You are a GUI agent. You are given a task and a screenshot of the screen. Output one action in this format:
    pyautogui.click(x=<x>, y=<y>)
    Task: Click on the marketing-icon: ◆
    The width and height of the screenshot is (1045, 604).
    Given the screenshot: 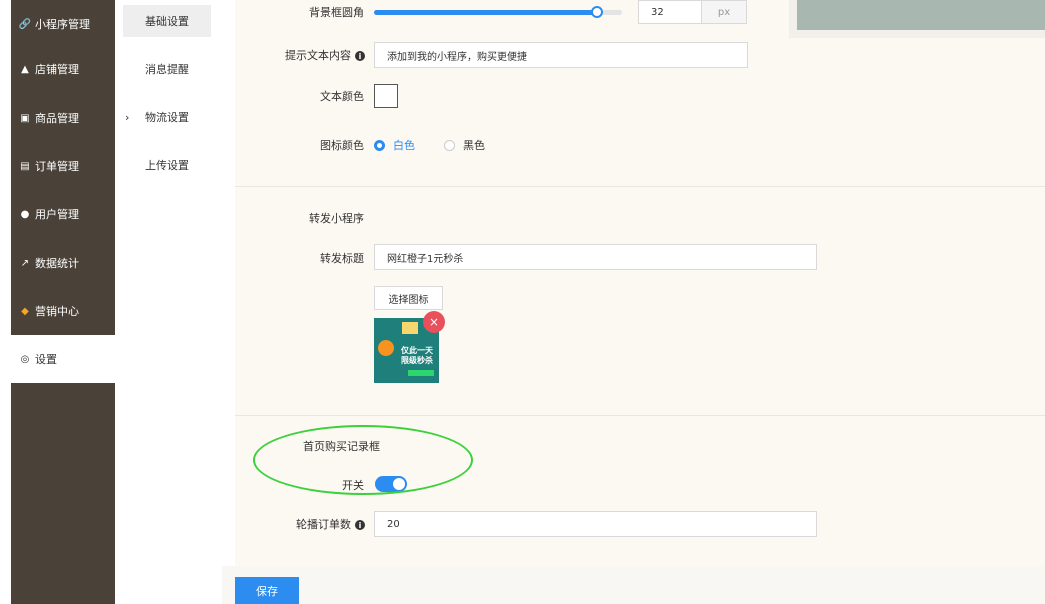 What is the action you would take?
    pyautogui.click(x=25, y=311)
    